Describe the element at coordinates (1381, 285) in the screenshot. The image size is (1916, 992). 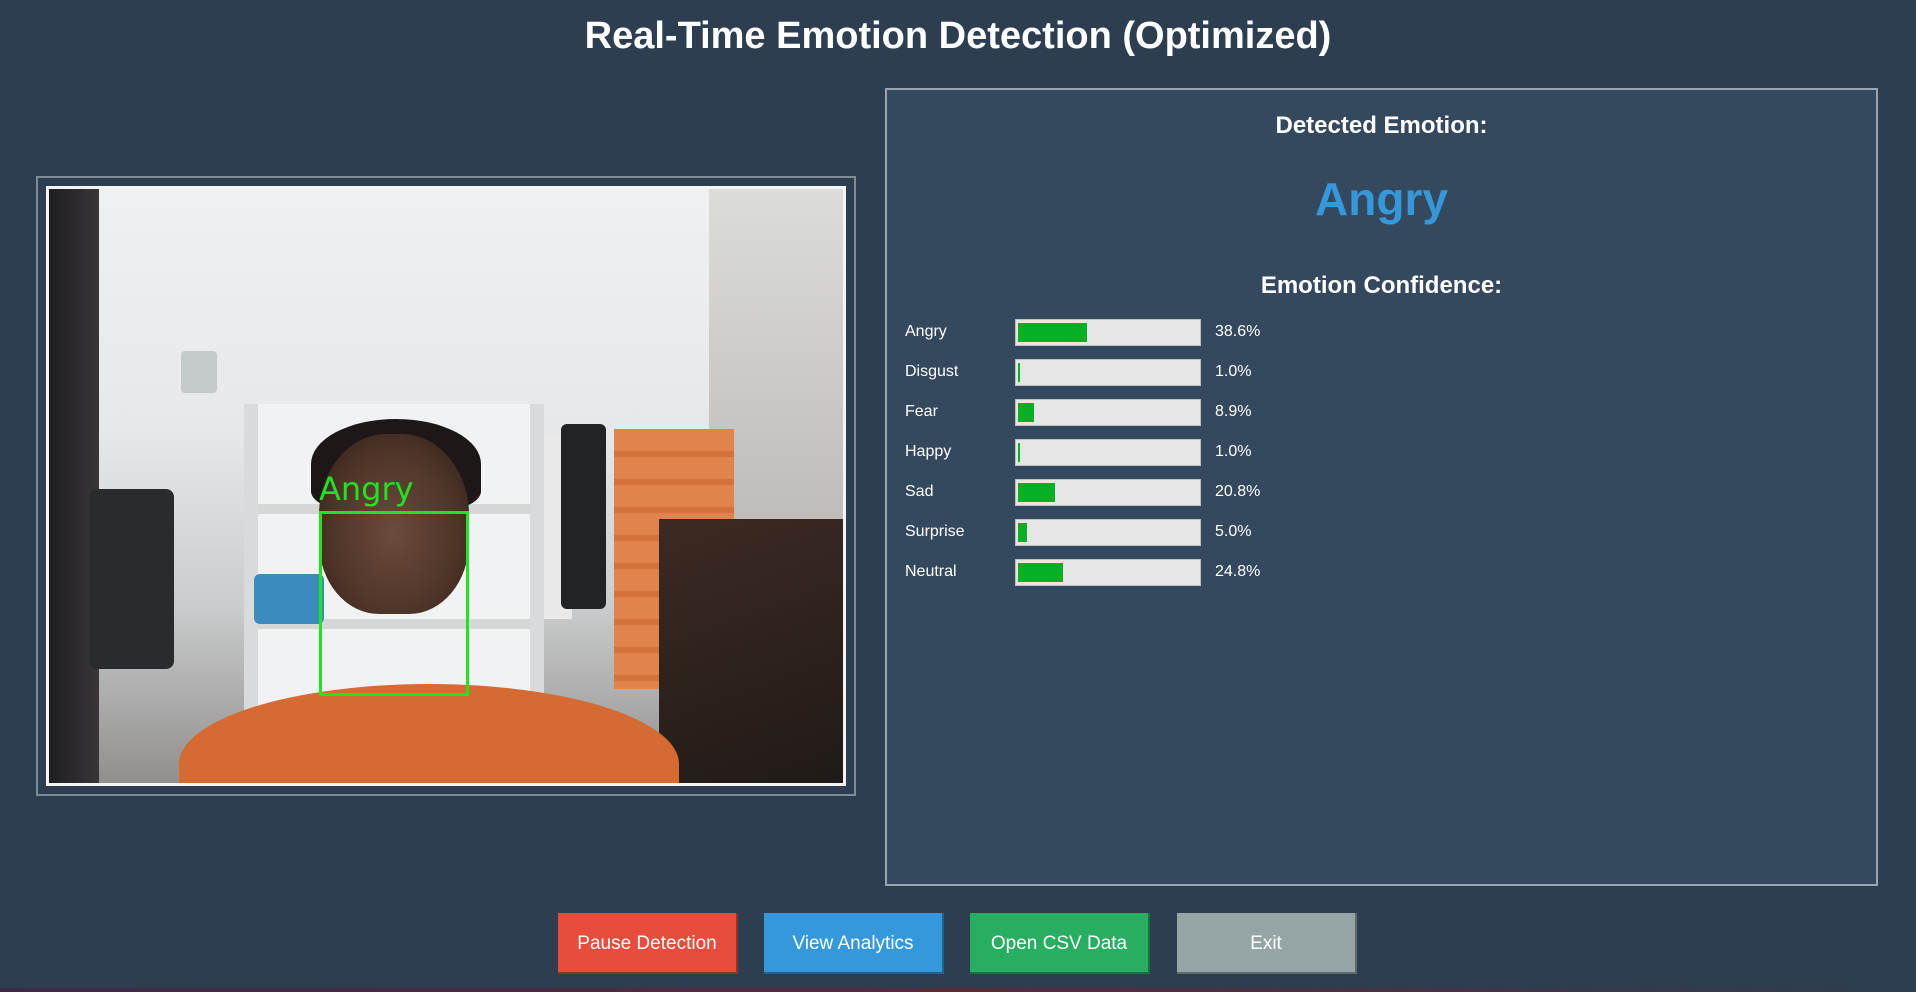
I see `emotion-confidence-heading: Emotion Confidence:` at that location.